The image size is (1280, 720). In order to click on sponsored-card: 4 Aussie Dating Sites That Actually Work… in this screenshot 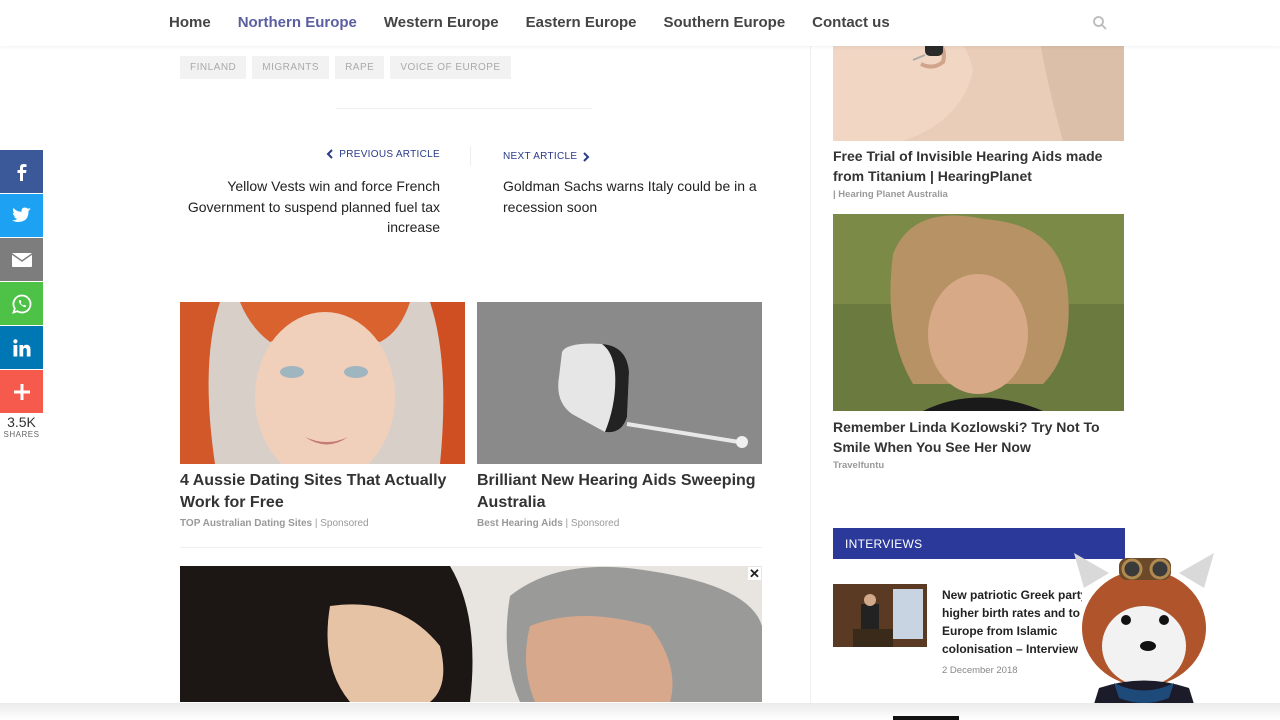, I will do `click(322, 415)`.